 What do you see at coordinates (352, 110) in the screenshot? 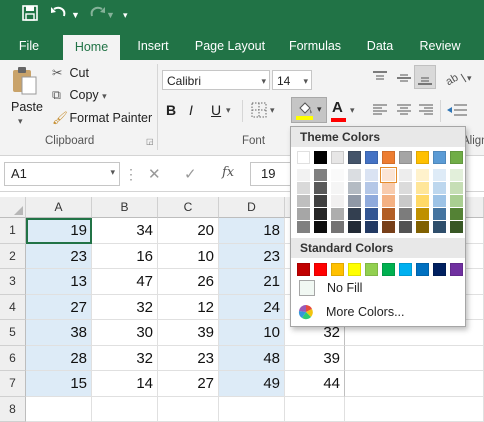
I see `font-color-dropdown-icon: ▾` at bounding box center [352, 110].